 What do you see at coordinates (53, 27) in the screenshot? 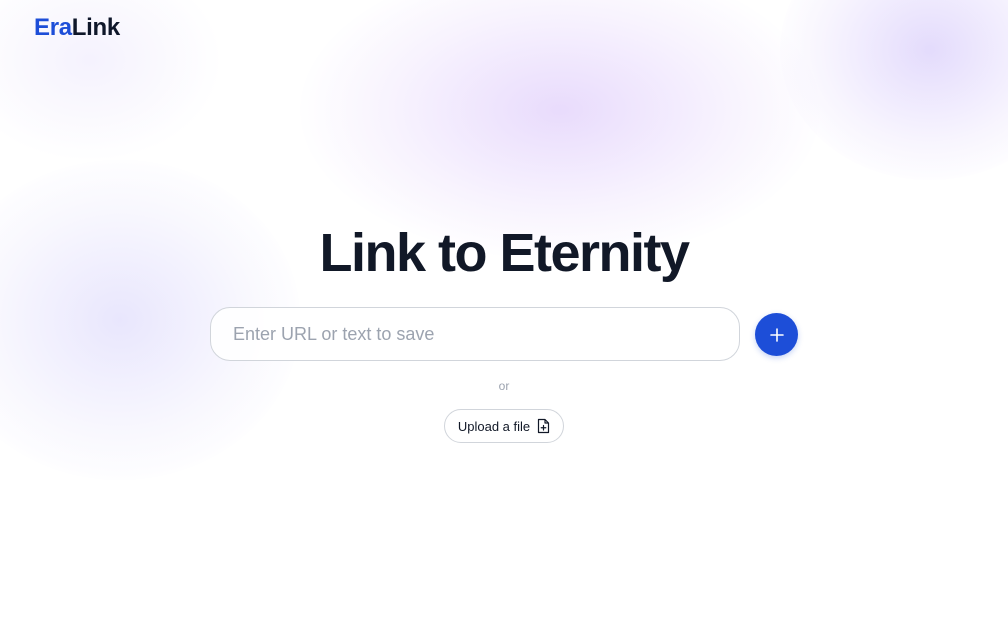
I see `brand-name-part1: Era` at bounding box center [53, 27].